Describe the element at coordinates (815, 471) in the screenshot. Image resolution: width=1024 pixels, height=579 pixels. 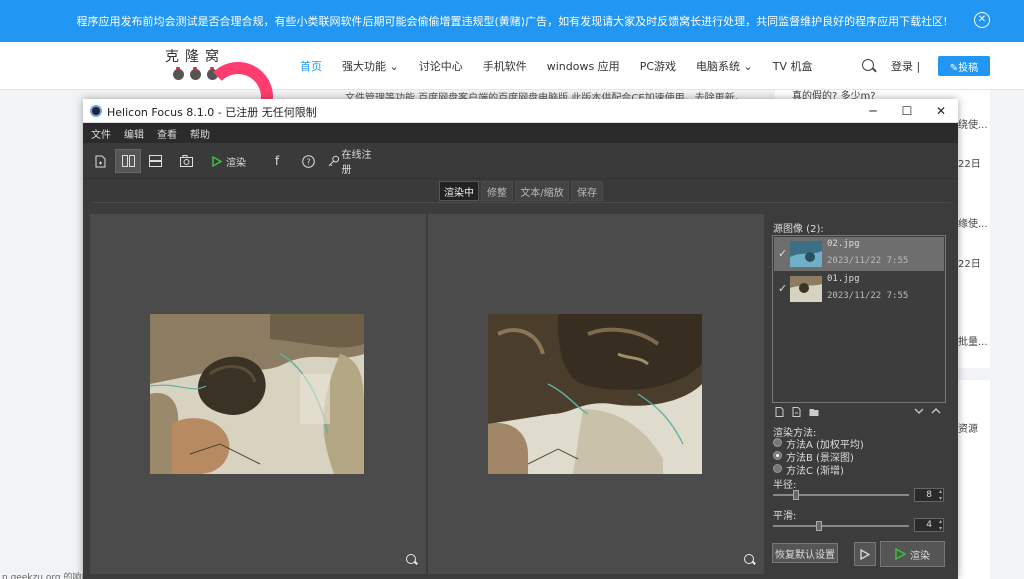
I see `method-c-label: 方法C (渐增)` at that location.